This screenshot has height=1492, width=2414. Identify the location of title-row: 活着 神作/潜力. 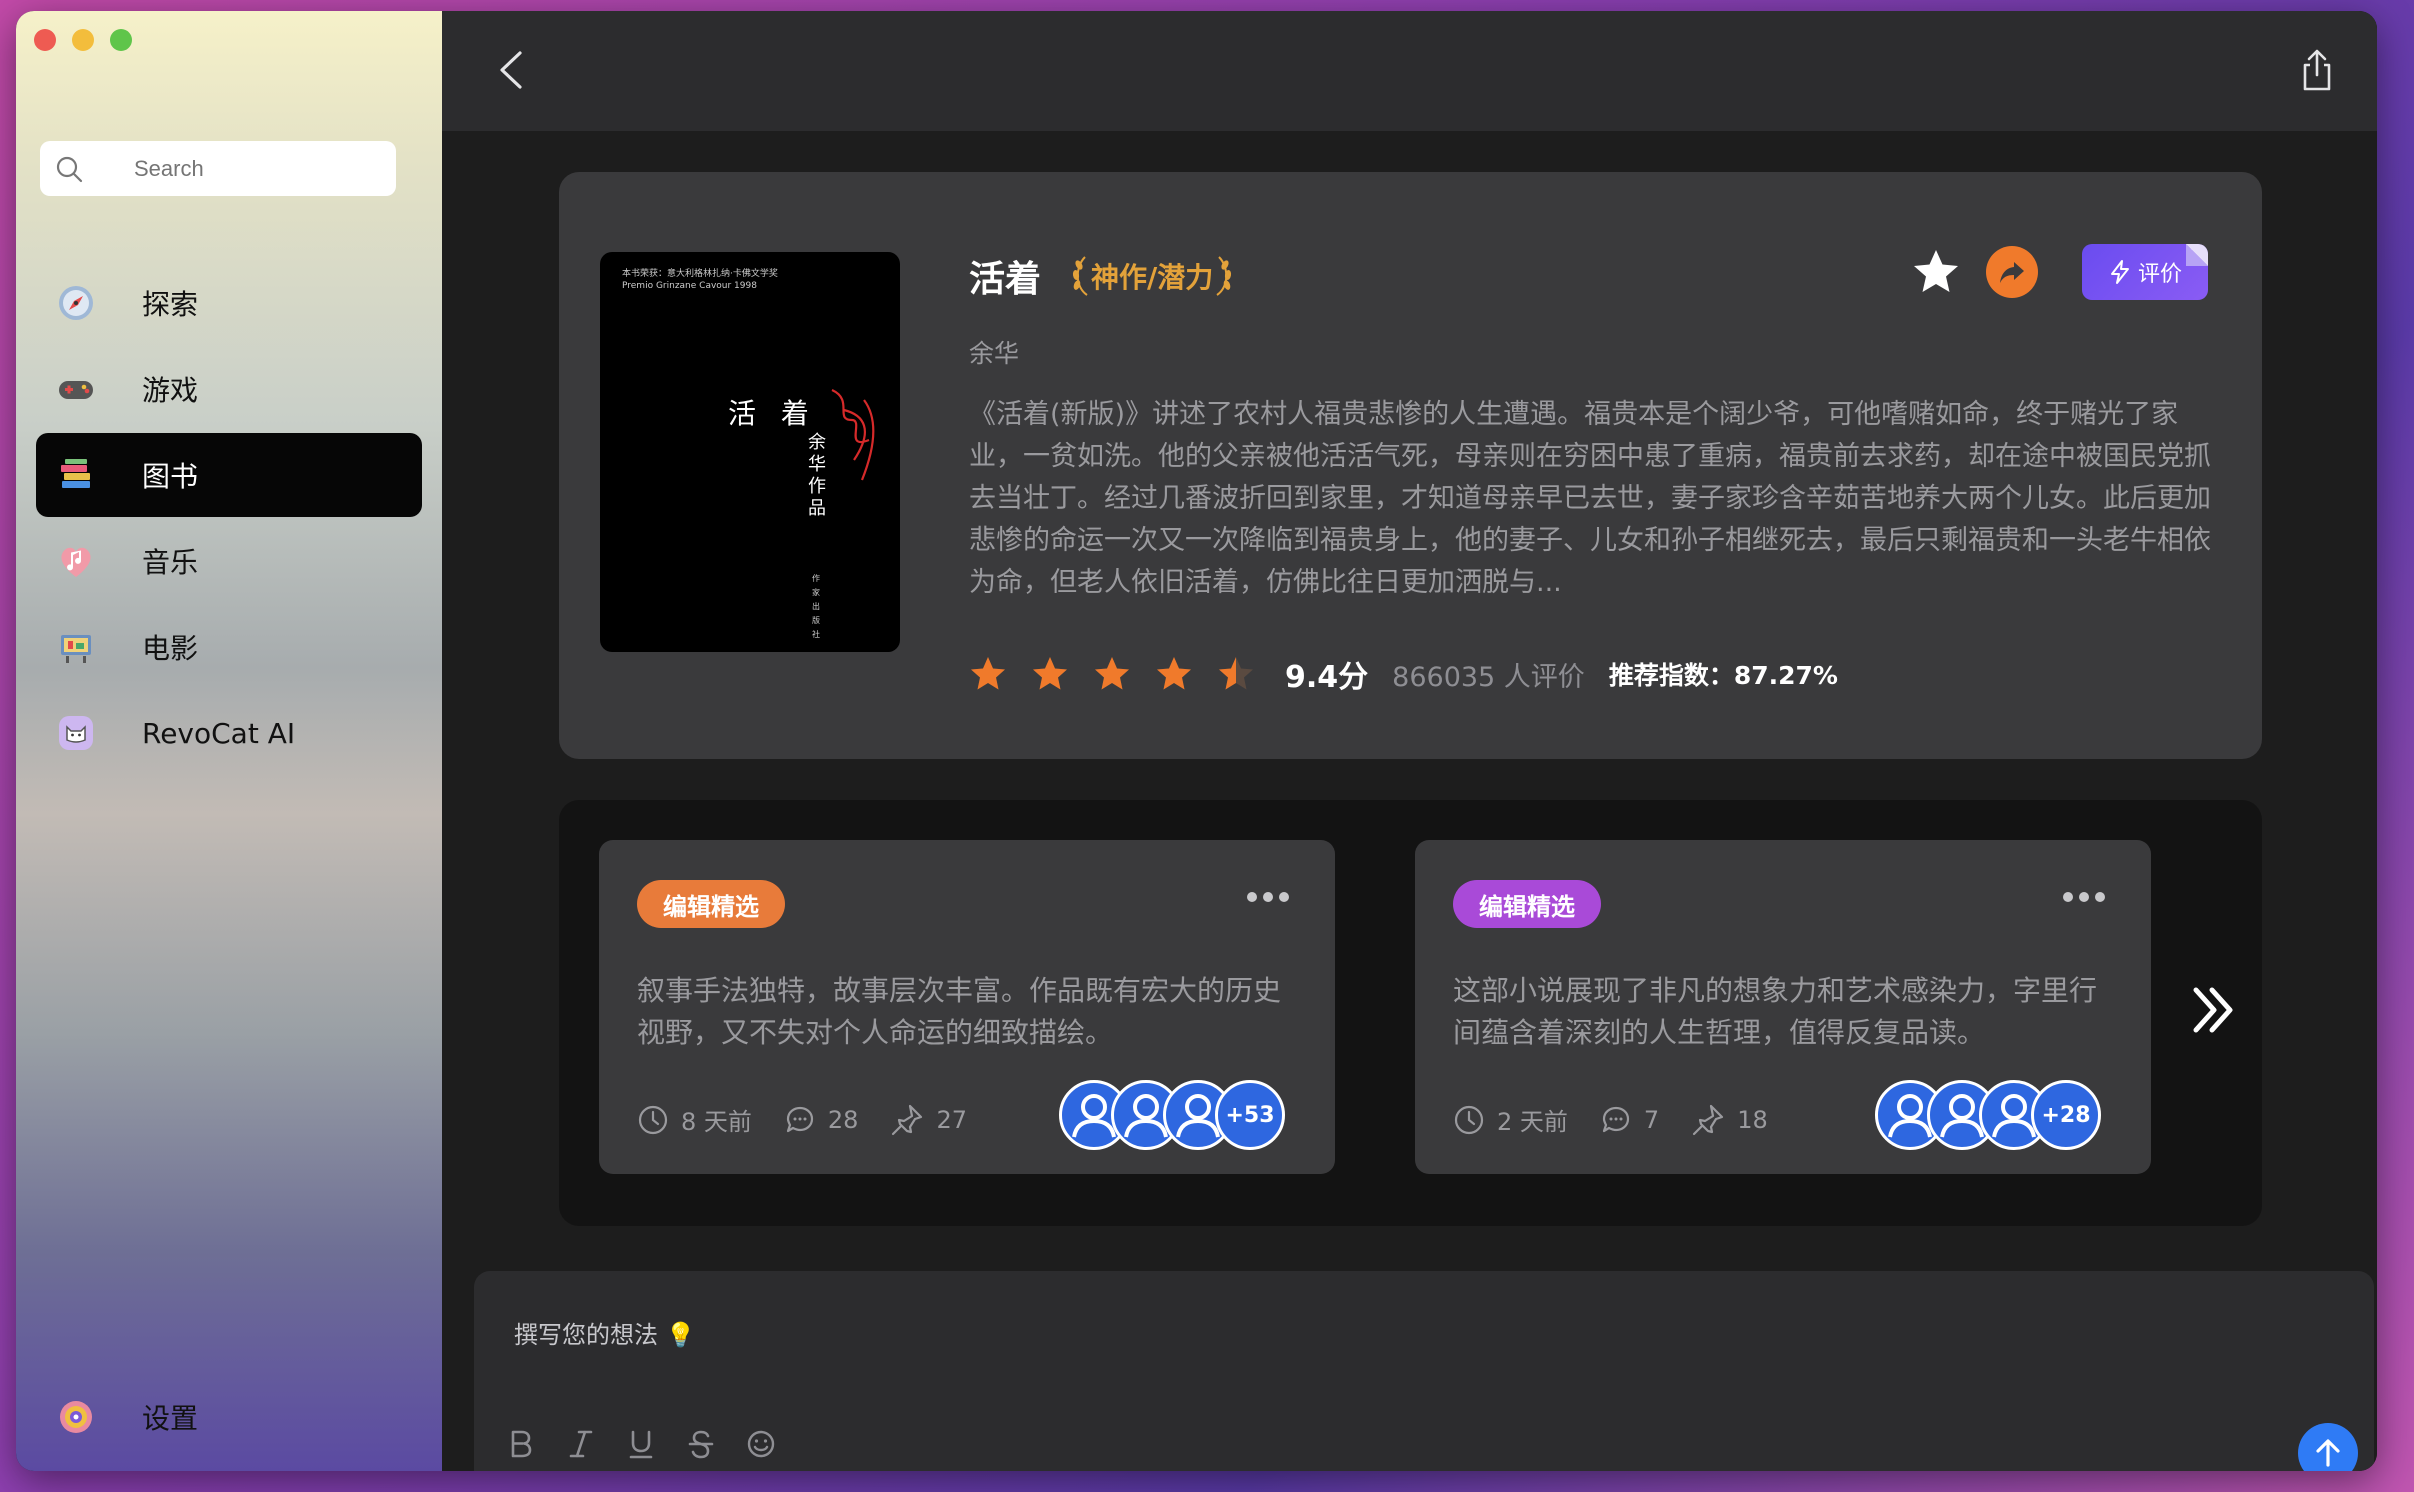
(1101, 276).